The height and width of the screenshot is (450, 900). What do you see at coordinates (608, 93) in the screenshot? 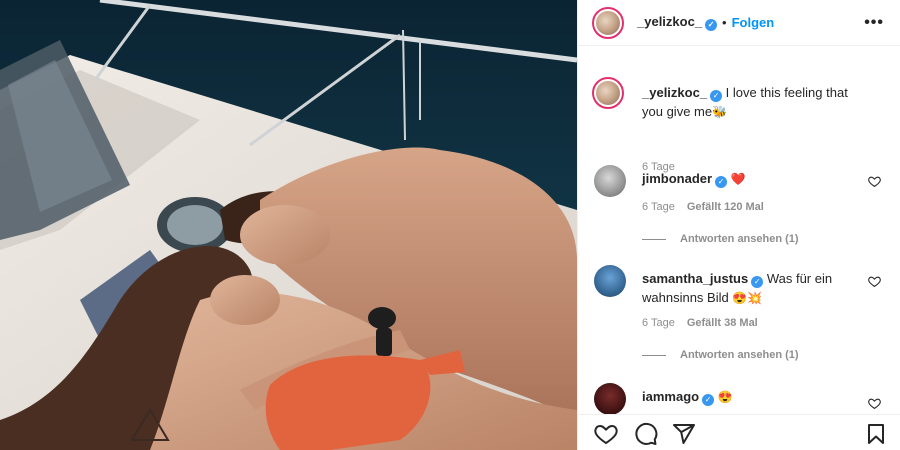
I see `caption-avatar` at bounding box center [608, 93].